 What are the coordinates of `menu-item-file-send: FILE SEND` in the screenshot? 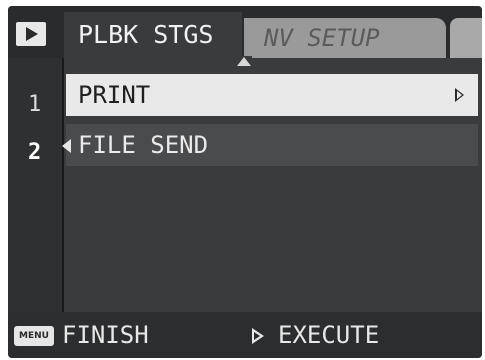 It's located at (270, 145).